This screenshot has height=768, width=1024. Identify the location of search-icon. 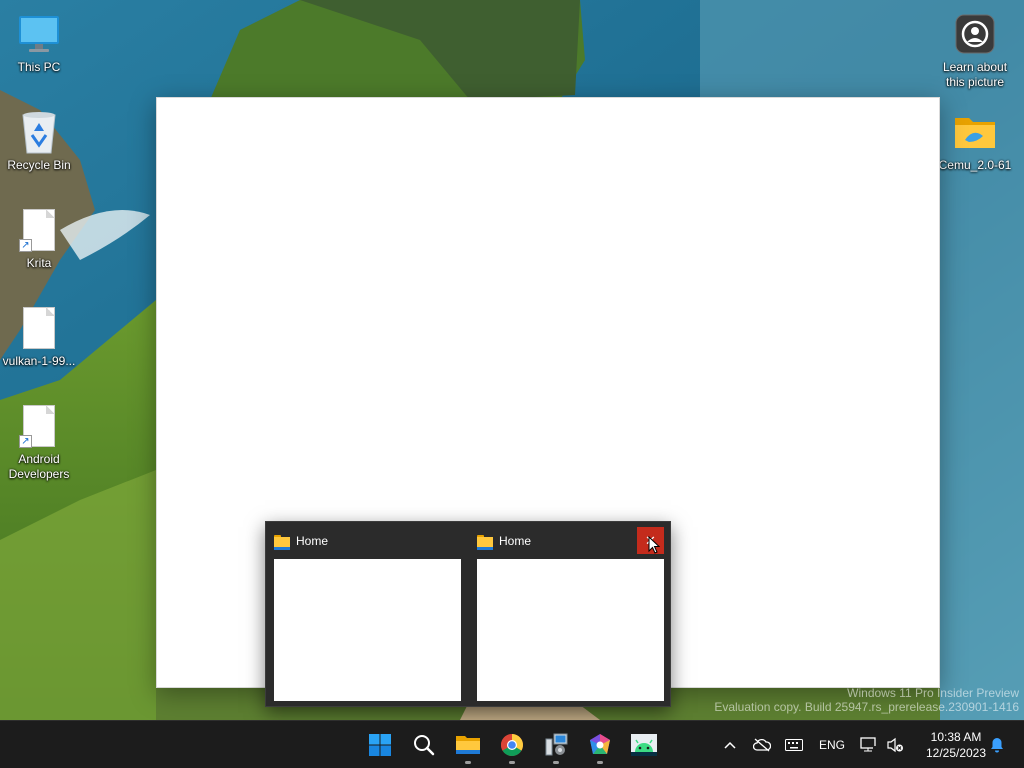
(424, 745).